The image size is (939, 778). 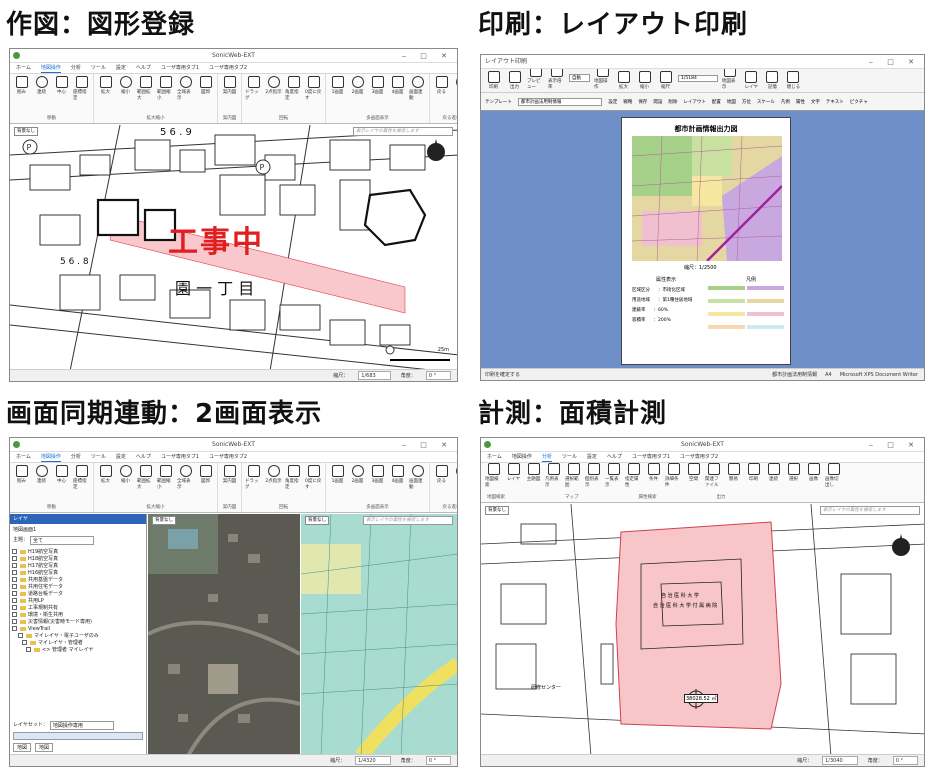 I want to click on print-tool-button: 印刷, so click(x=493, y=80).